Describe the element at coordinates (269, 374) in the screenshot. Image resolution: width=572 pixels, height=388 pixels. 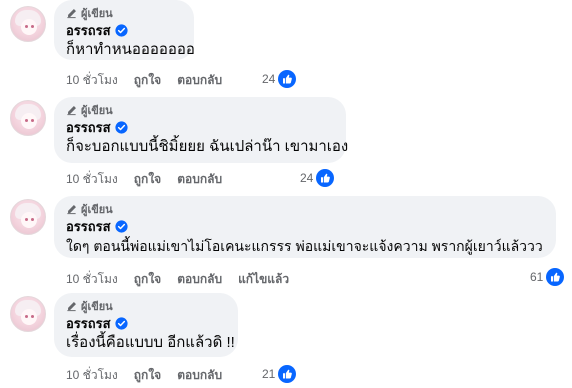
I see `reaction-count: 21` at that location.